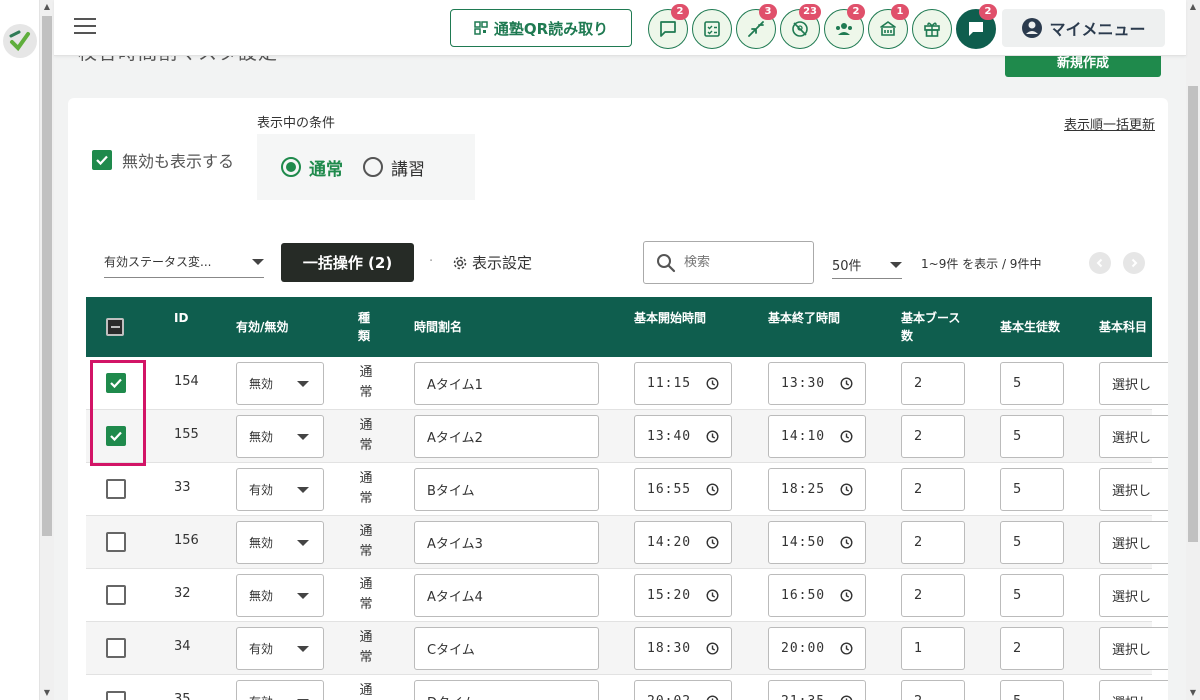 Image resolution: width=1200 pixels, height=700 pixels. What do you see at coordinates (817, 648) in the screenshot?
I see `end-time-input: 20:00` at bounding box center [817, 648].